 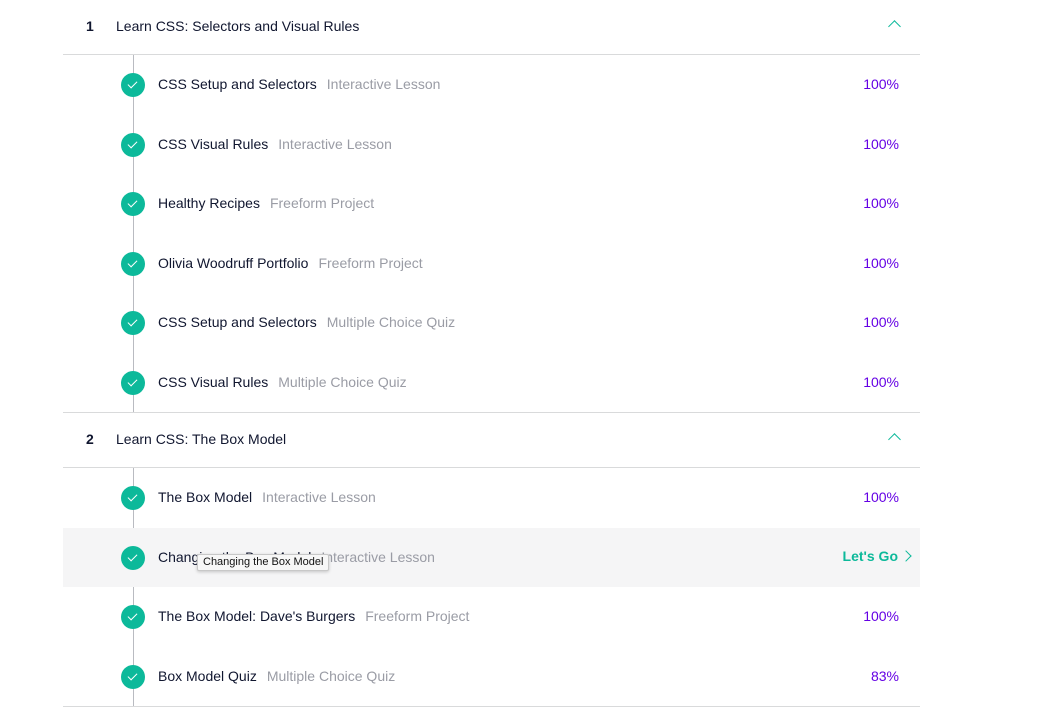 What do you see at coordinates (491, 498) in the screenshot?
I see `lesson-row: The Box Model Interactive Lesson 100%` at bounding box center [491, 498].